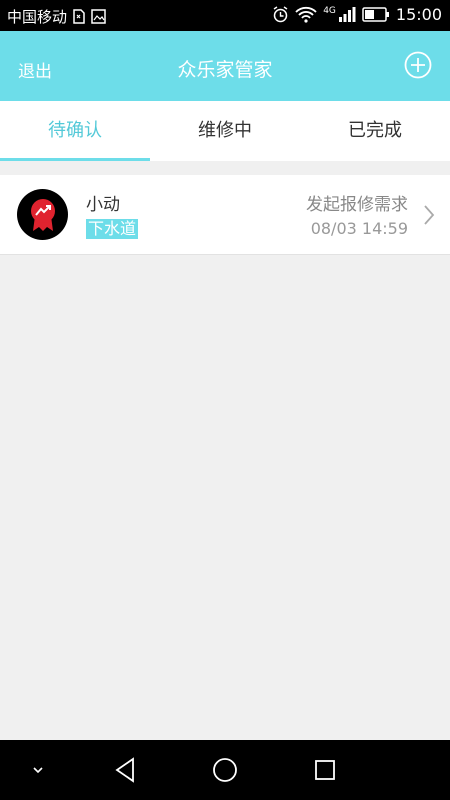  Describe the element at coordinates (329, 10) in the screenshot. I see `network-type-label: 4G` at that location.